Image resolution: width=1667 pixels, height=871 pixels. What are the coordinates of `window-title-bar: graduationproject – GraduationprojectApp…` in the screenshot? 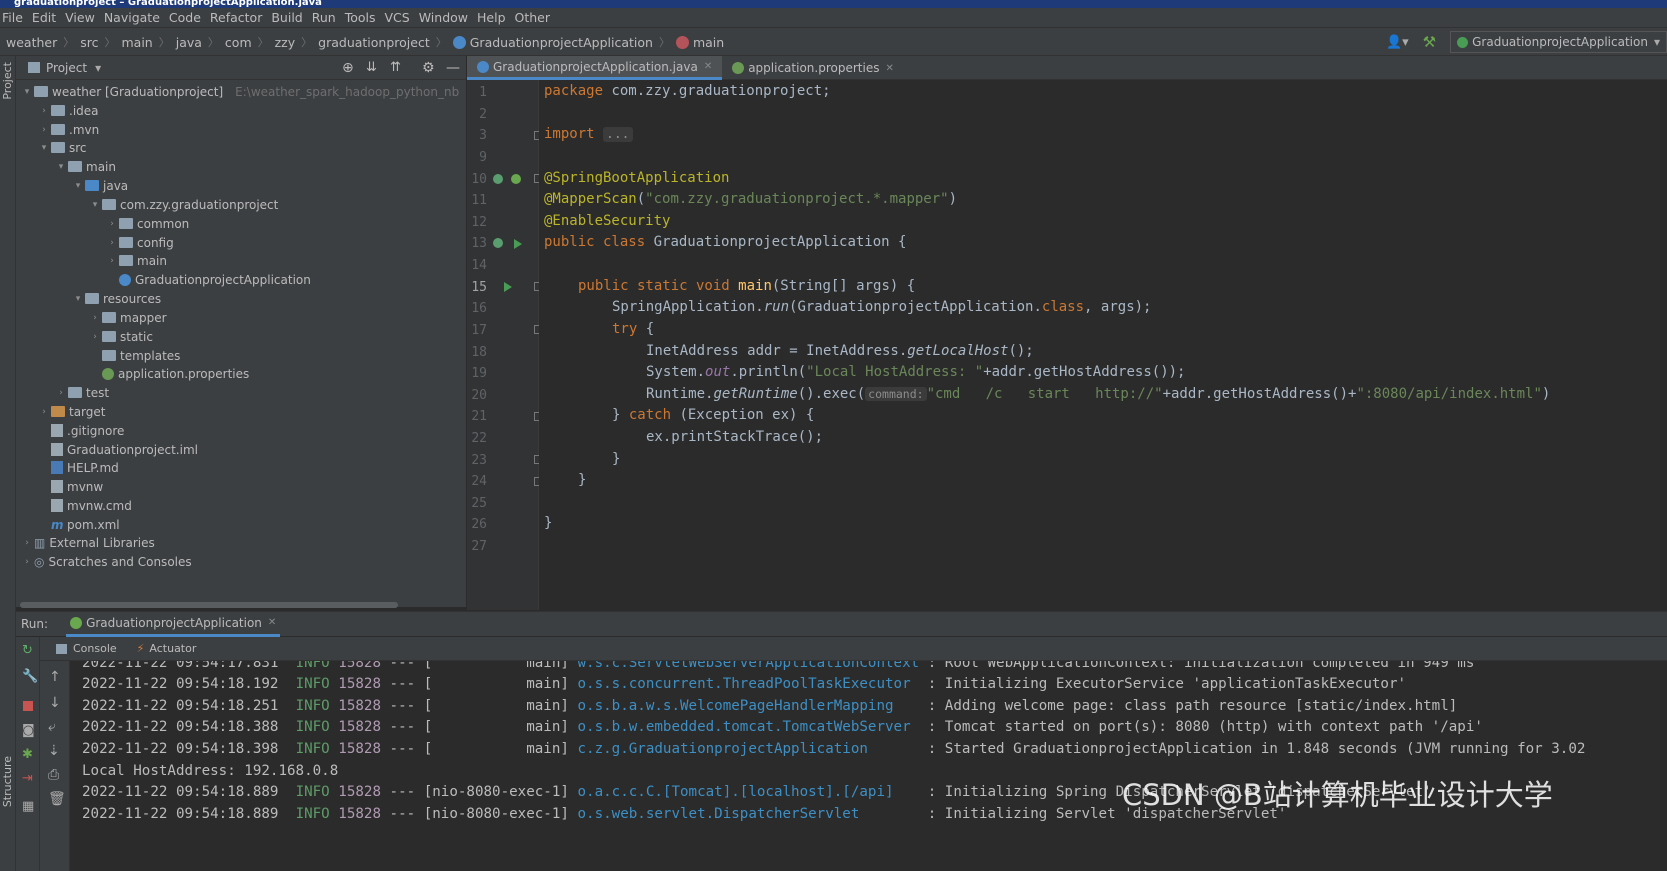 It's located at (833, 4).